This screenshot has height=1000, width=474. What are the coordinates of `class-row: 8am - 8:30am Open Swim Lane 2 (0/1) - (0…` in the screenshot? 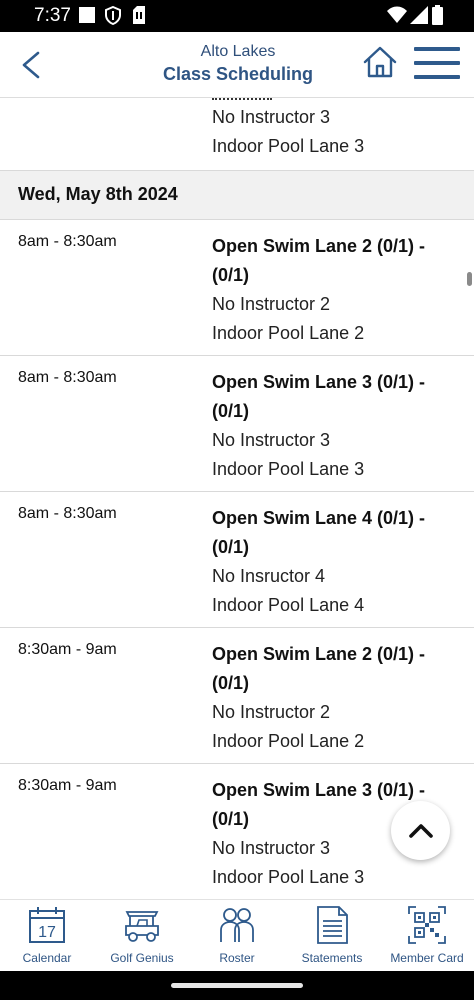 It's located at (237, 288).